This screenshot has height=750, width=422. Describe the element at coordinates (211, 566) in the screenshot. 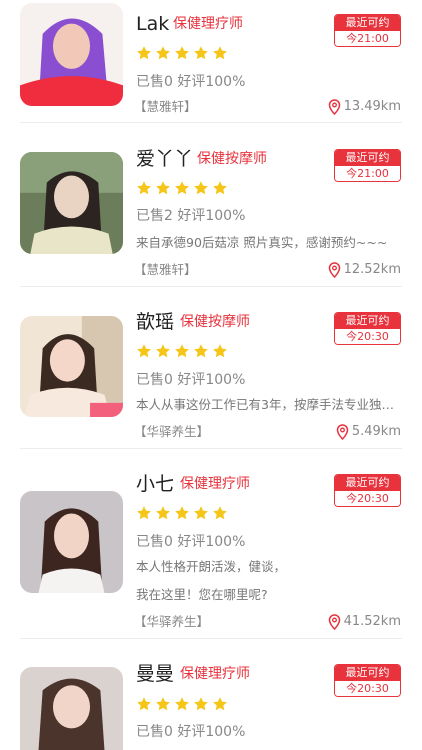

I see `description: 本人性格开朗活泼，健谈，` at that location.